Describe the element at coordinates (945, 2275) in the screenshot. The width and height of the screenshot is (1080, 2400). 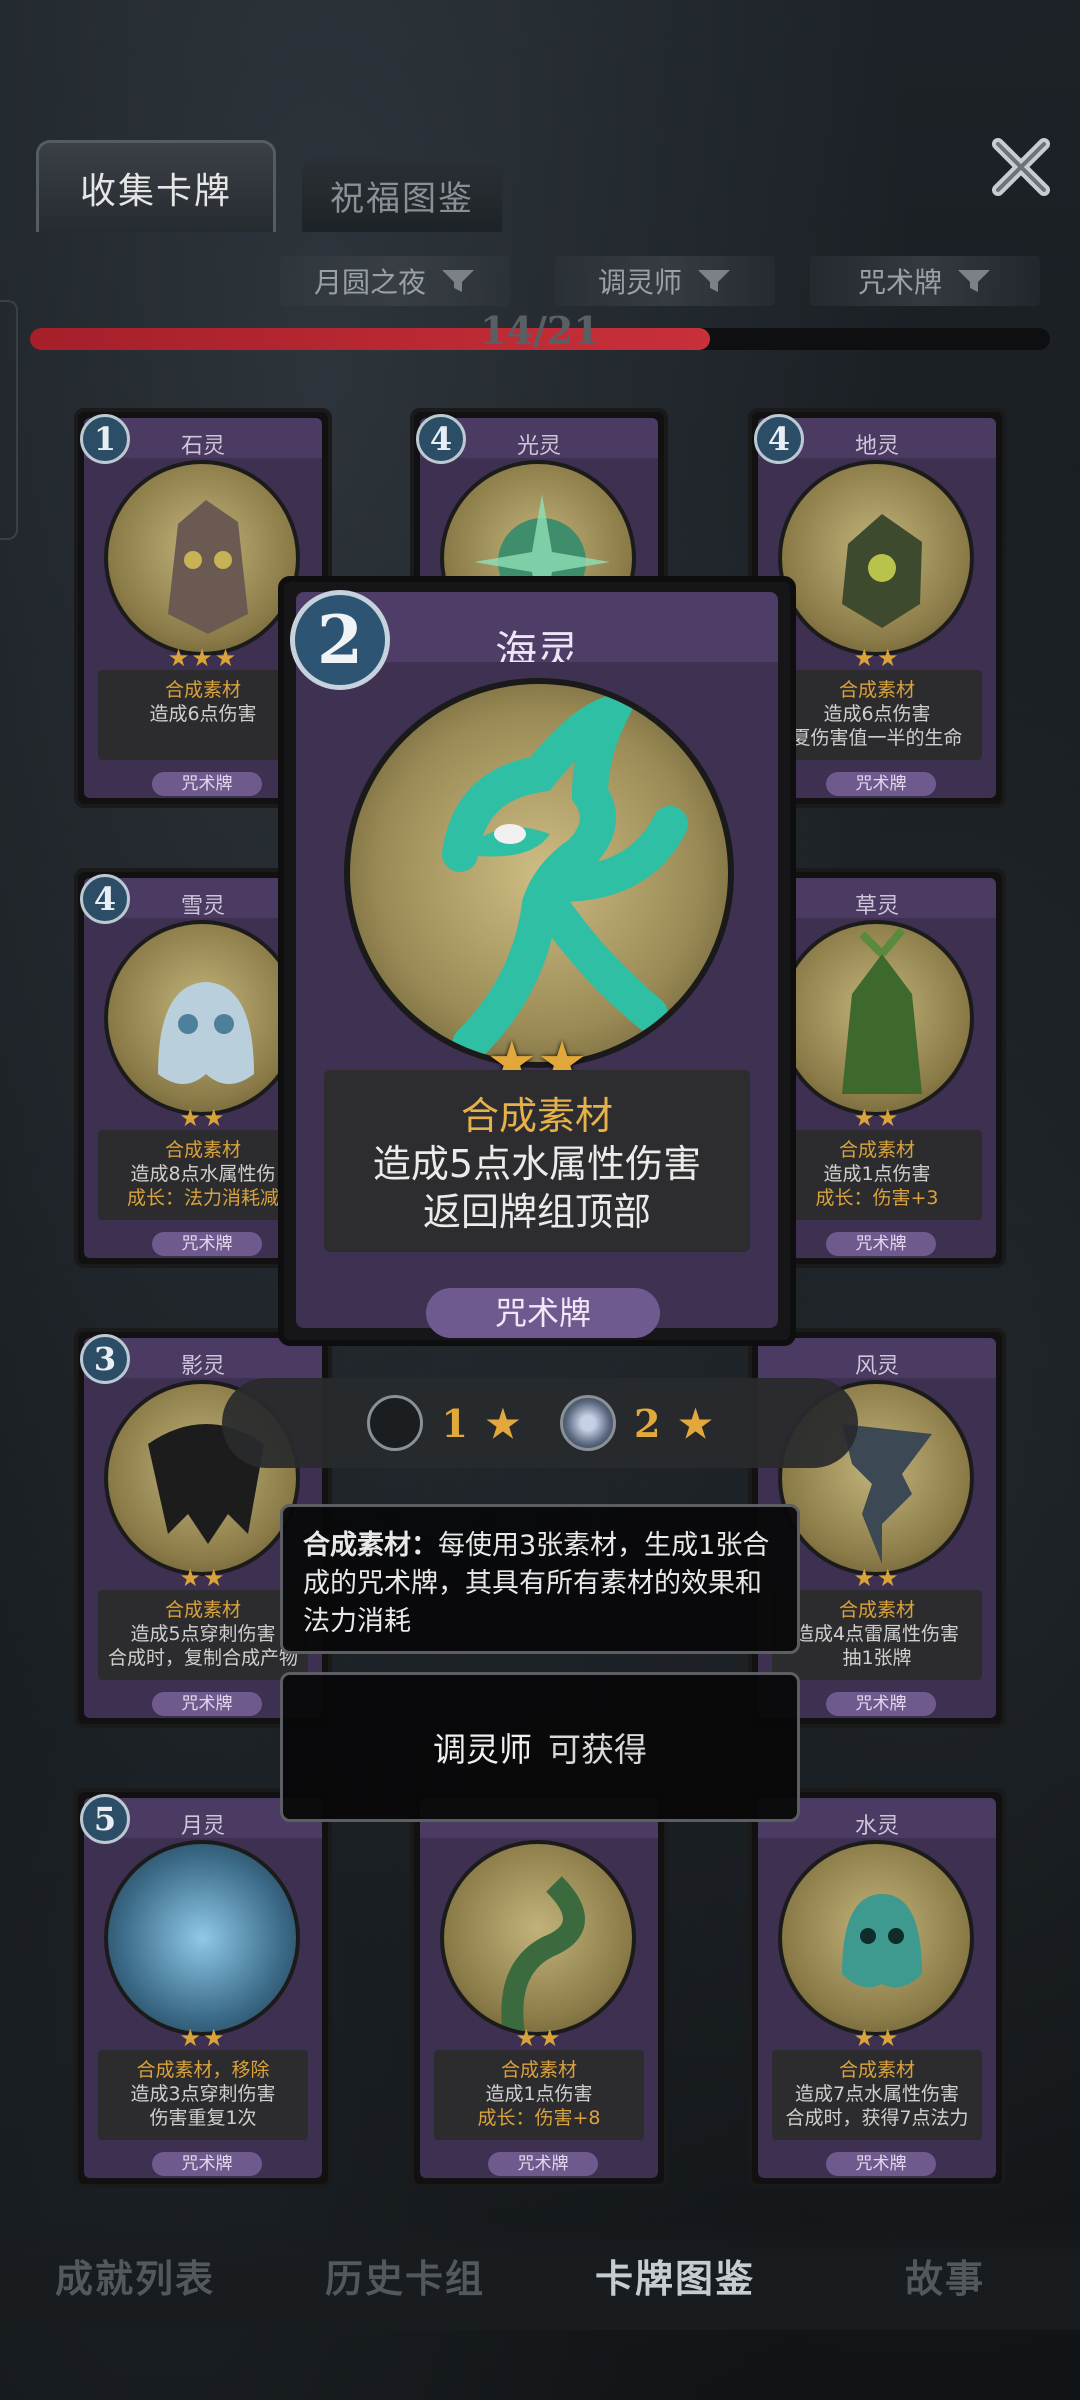
I see `nav-story: 故事` at that location.